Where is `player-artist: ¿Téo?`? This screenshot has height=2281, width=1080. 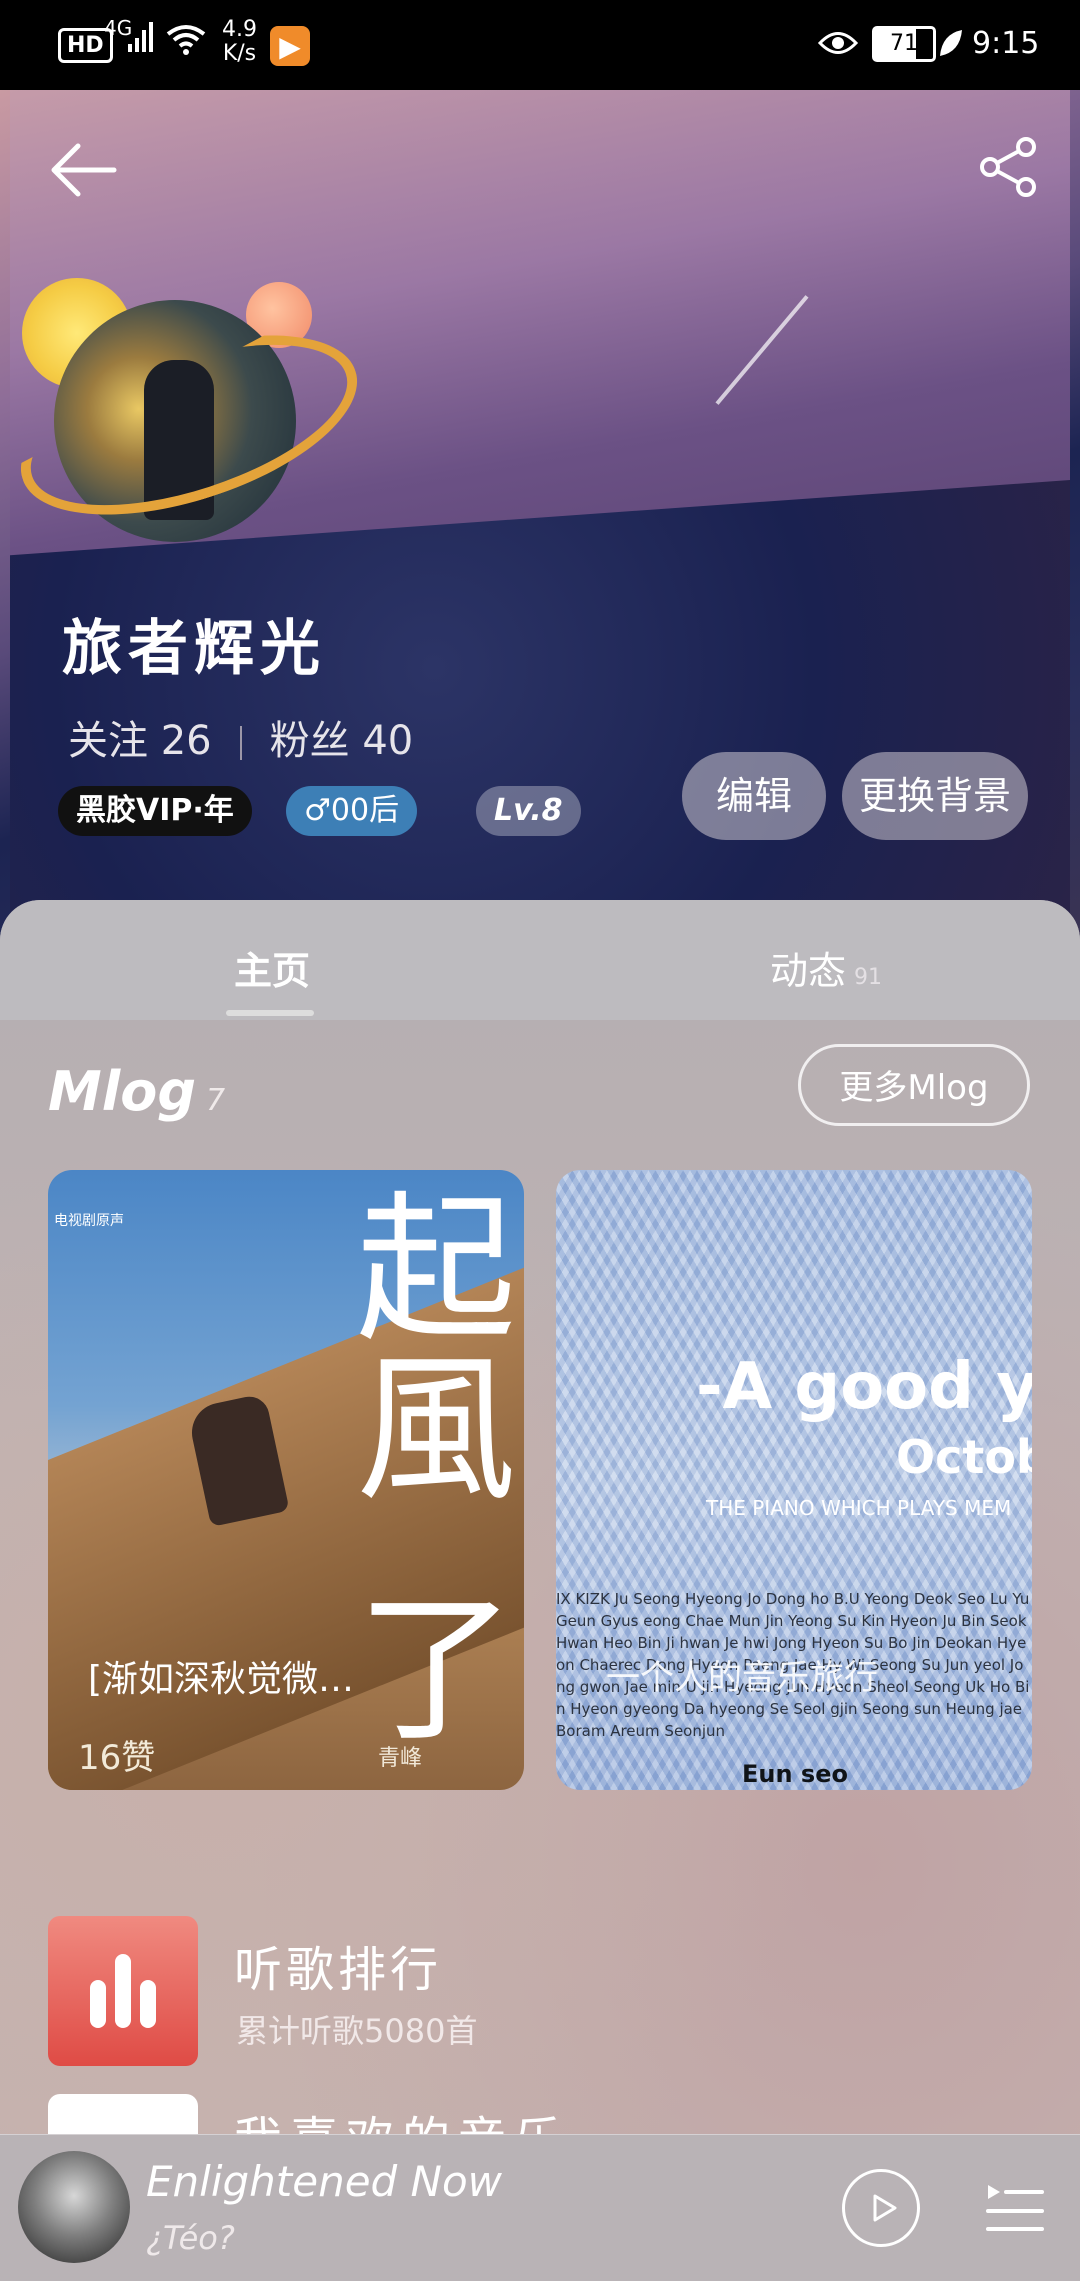
player-artist: ¿Téo? is located at coordinates (190, 2238).